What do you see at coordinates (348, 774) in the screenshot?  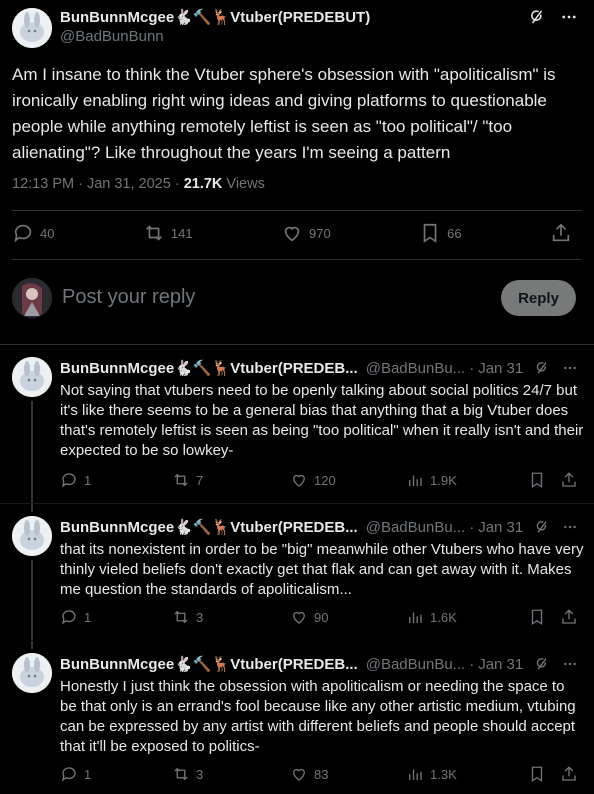 I see `like-action: 83` at bounding box center [348, 774].